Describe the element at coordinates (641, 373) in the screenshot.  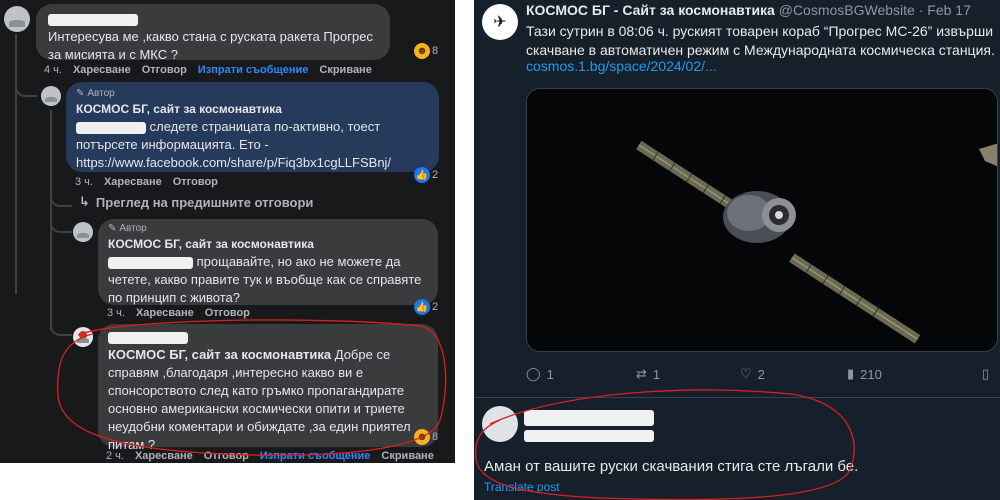
I see `repost-icon: ⇄` at that location.